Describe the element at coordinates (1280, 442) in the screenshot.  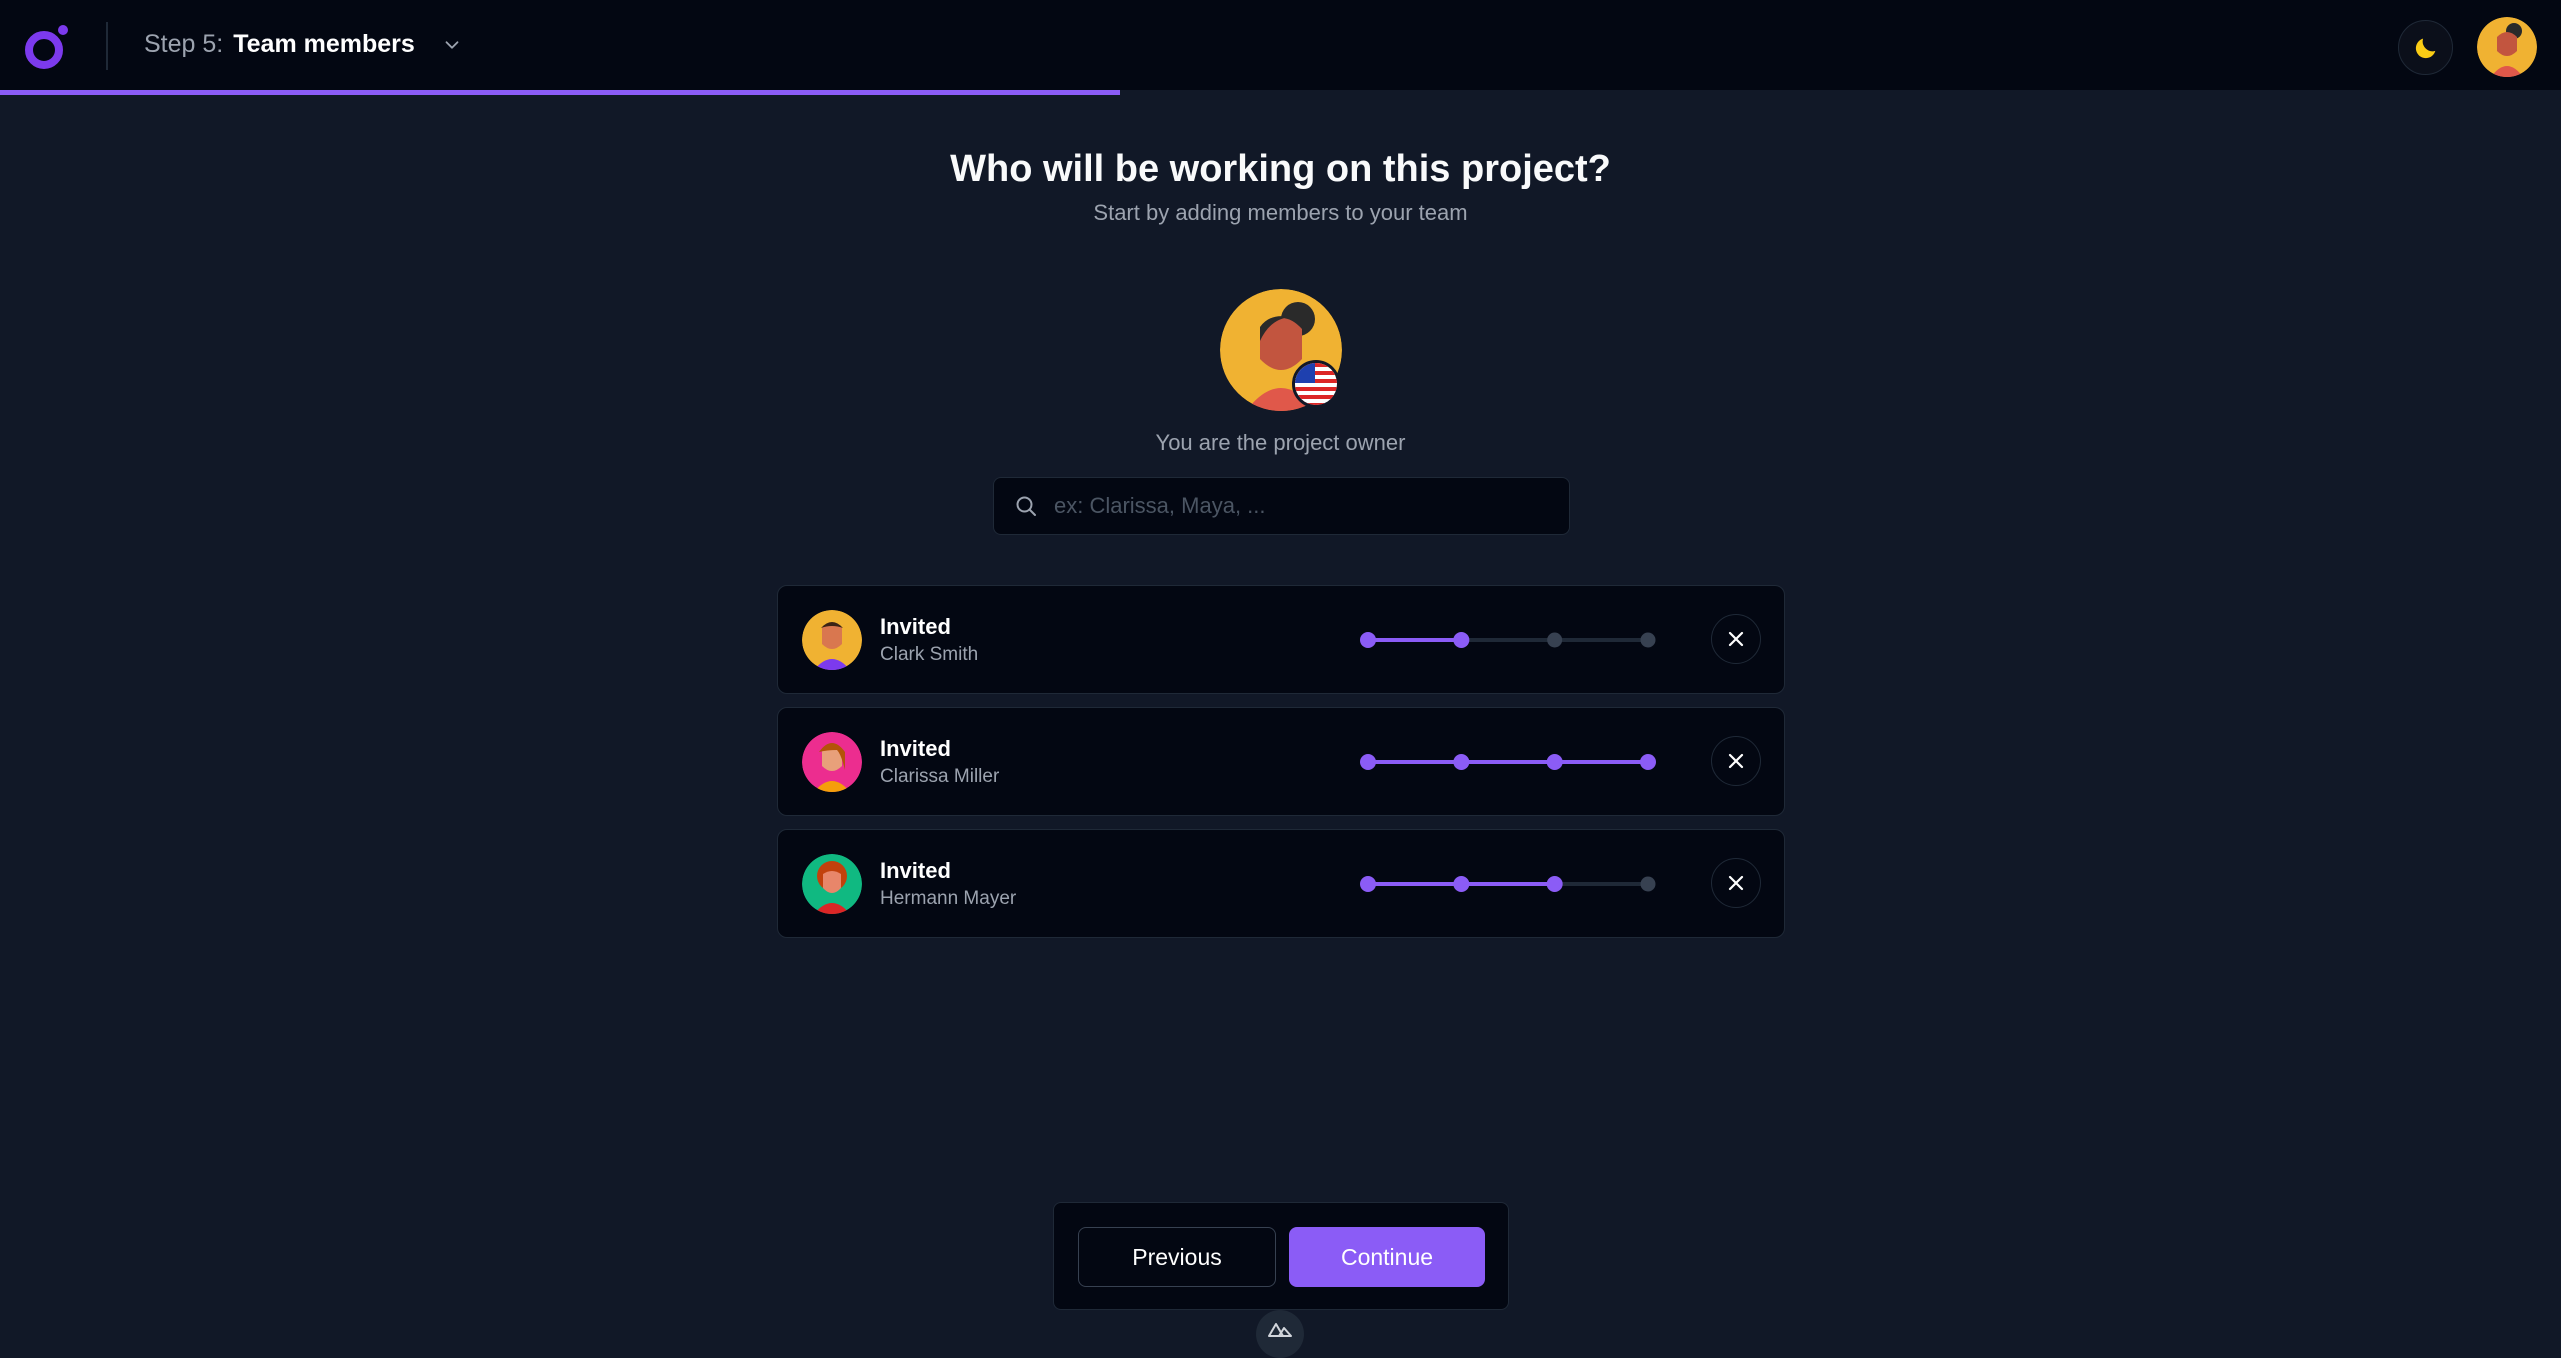
I see `owner-label: You are the project owner` at that location.